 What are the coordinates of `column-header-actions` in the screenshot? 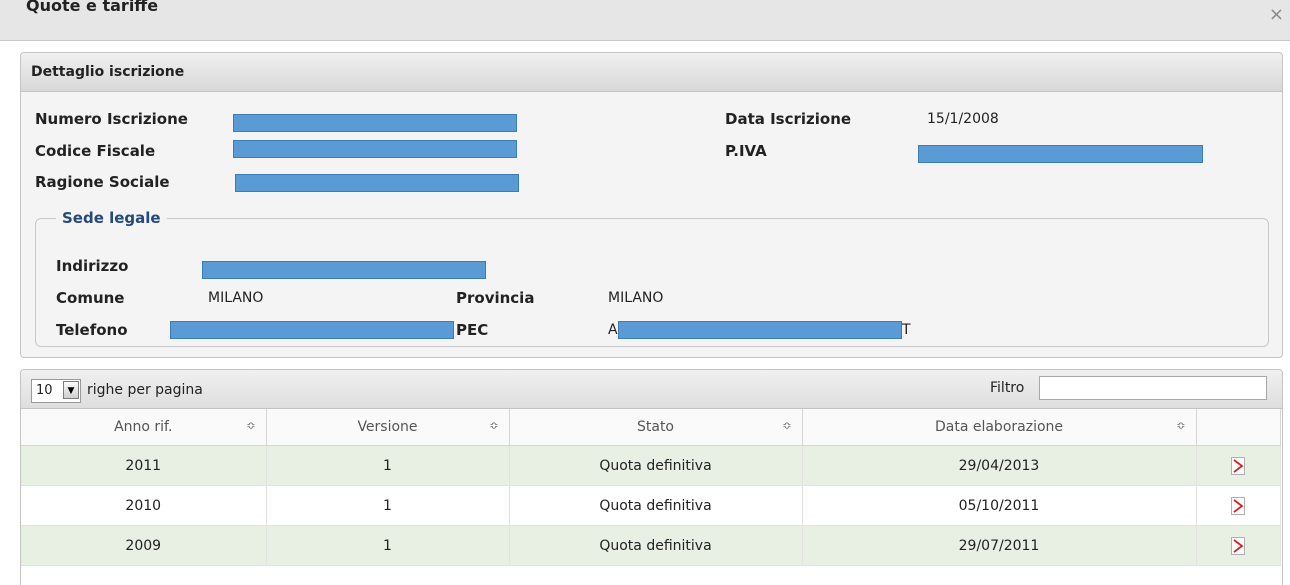 It's located at (1238, 427).